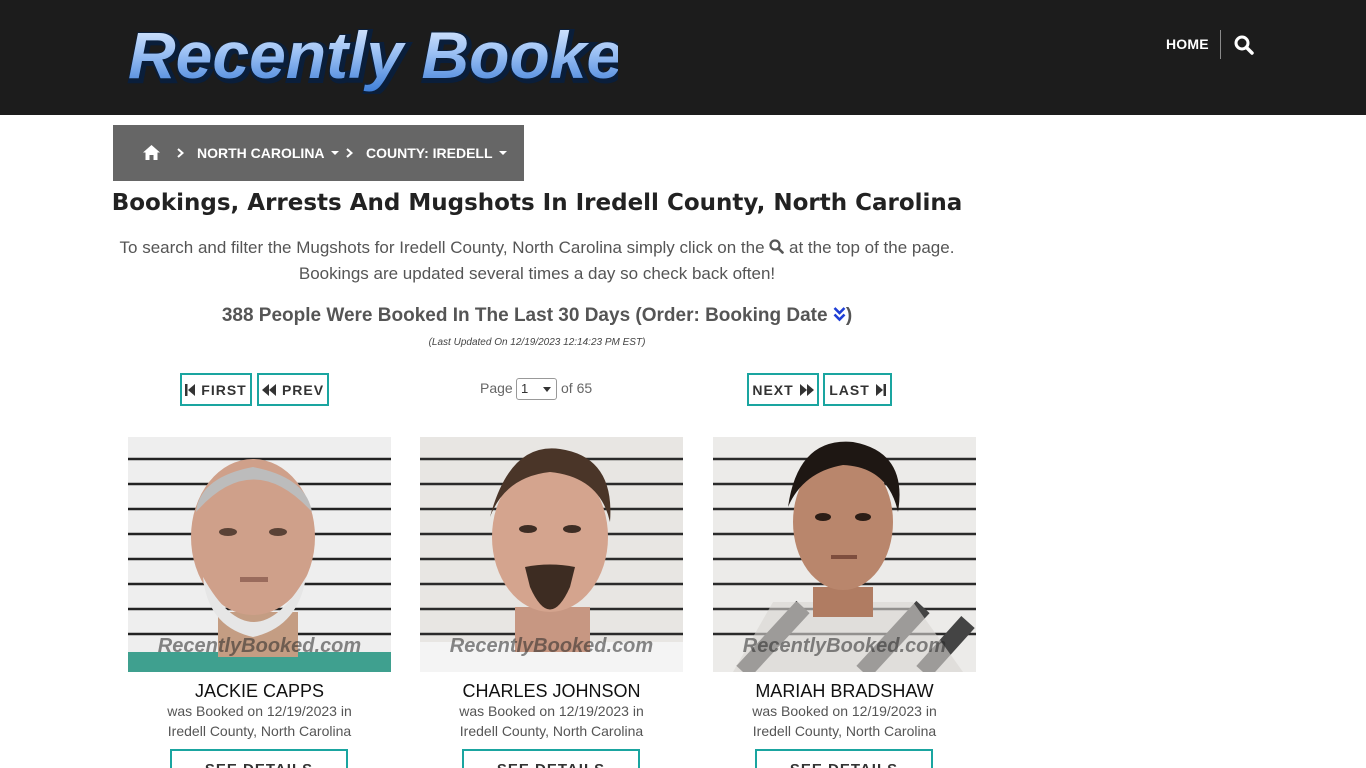 The image size is (1366, 768). What do you see at coordinates (844, 691) in the screenshot?
I see `card-name: MARIAH BRADSHAW` at bounding box center [844, 691].